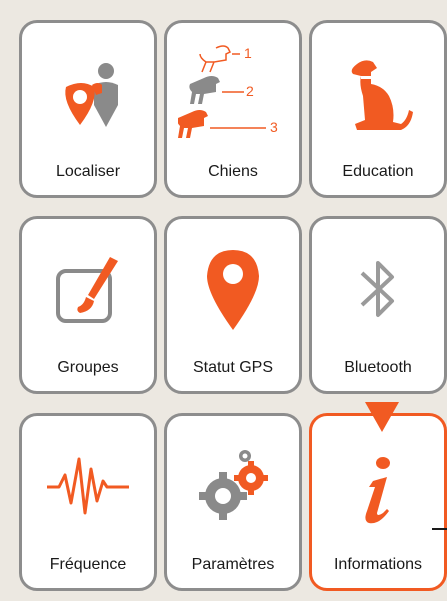  What do you see at coordinates (248, 53) in the screenshot?
I see `dog-number-1: 1` at bounding box center [248, 53].